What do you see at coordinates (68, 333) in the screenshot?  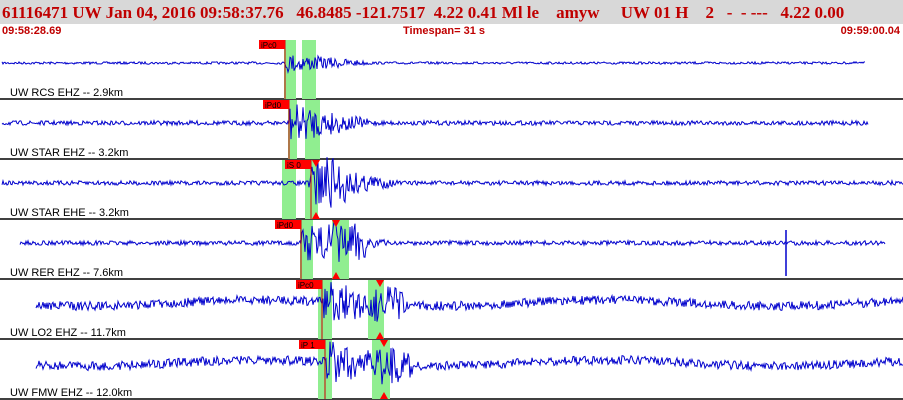 I see `station-label: UW LO2 EHZ -- 11.7km` at bounding box center [68, 333].